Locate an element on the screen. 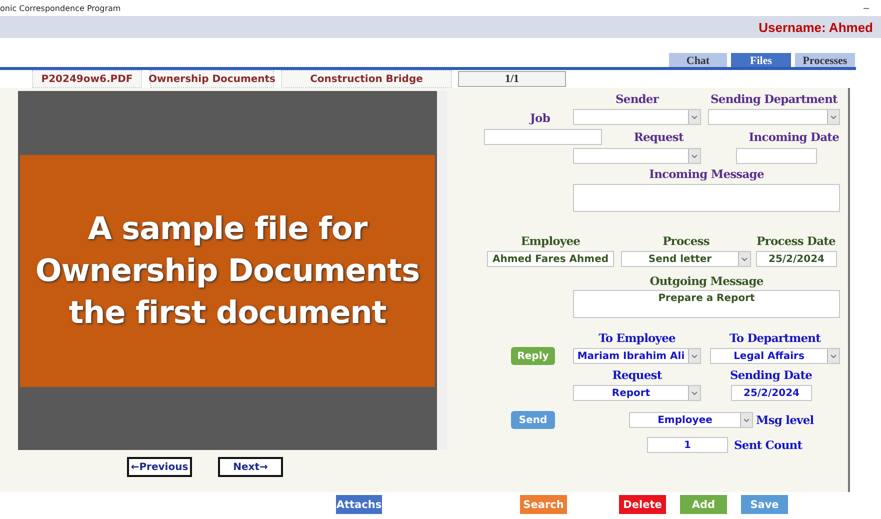 This screenshot has width=881, height=519. input-field: 1 is located at coordinates (687, 445).